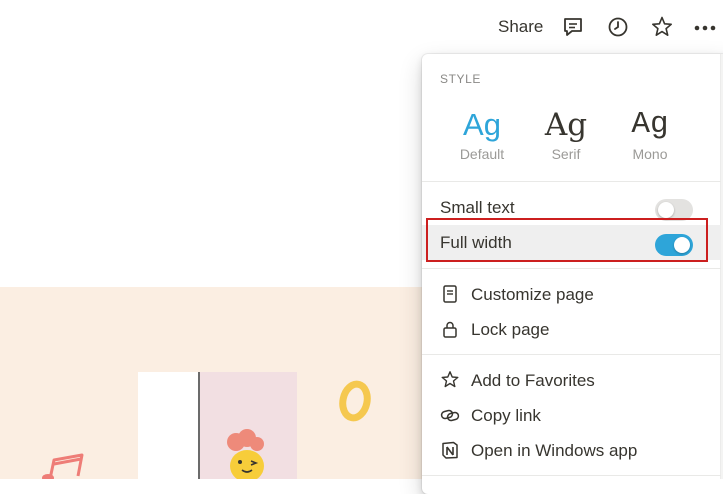 The height and width of the screenshot is (494, 723). What do you see at coordinates (566, 125) in the screenshot?
I see `font-sample-serif: Ag` at bounding box center [566, 125].